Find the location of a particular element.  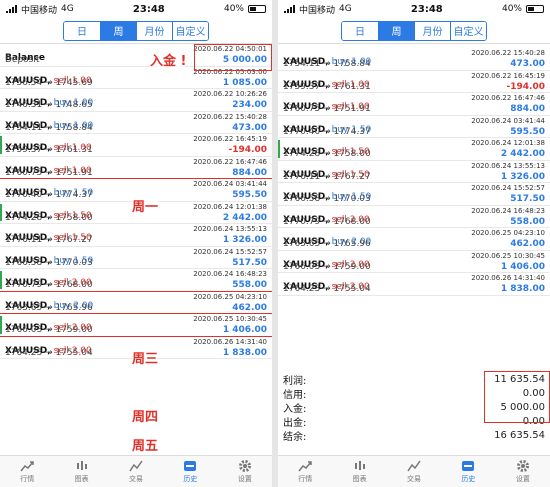

row-header: XAUUSD, buy 1.00 2020.06.22 10:26:26 is located at coordinates (136, 99).